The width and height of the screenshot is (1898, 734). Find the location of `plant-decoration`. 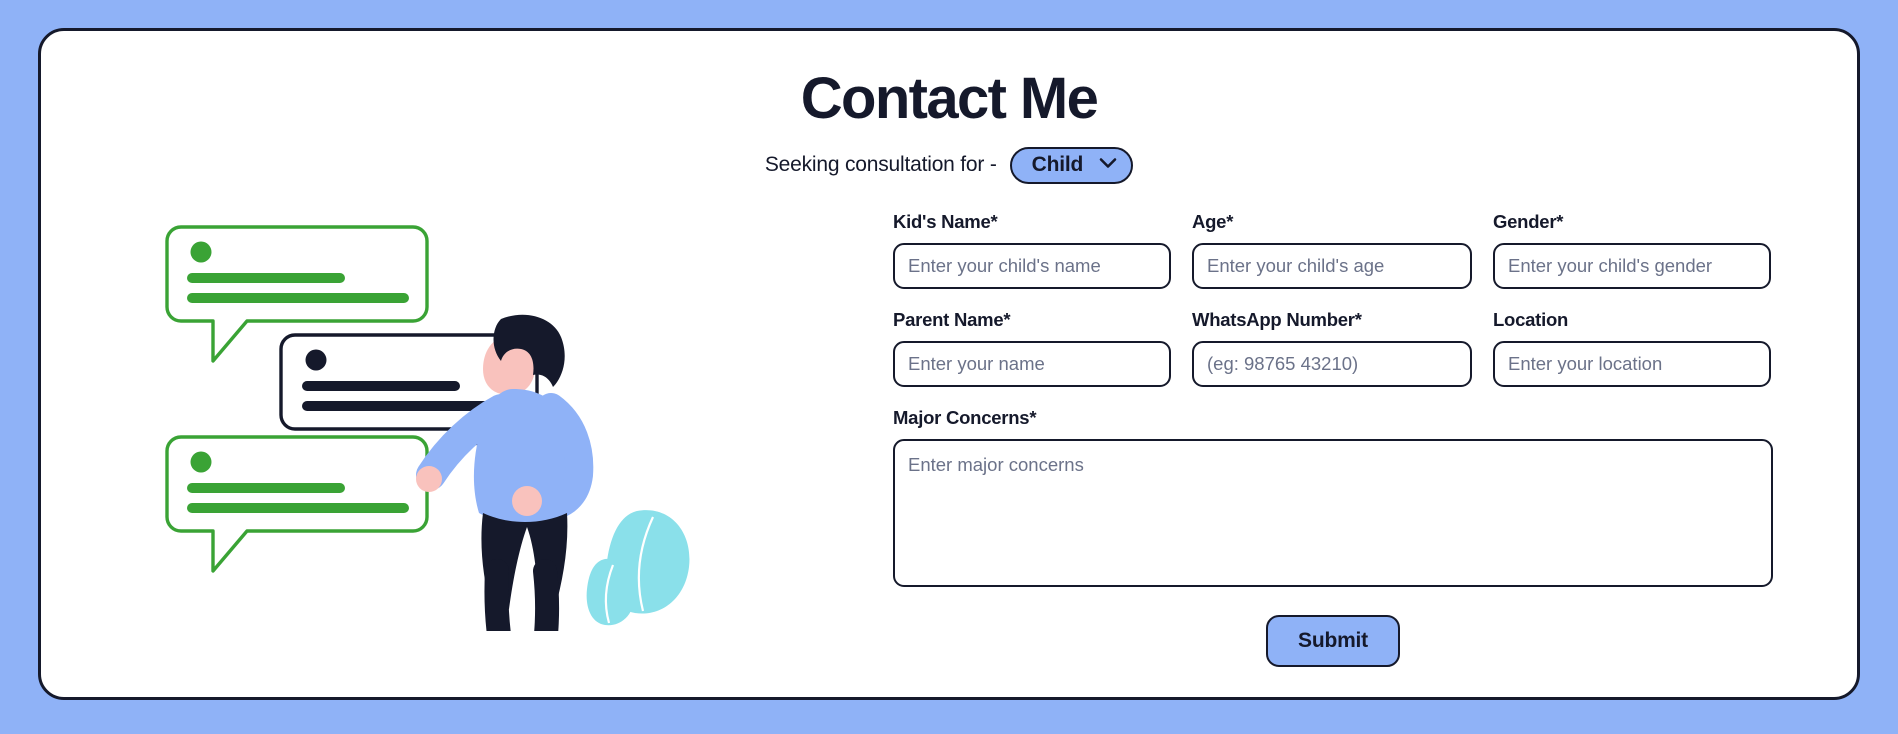

plant-decoration is located at coordinates (638, 568).